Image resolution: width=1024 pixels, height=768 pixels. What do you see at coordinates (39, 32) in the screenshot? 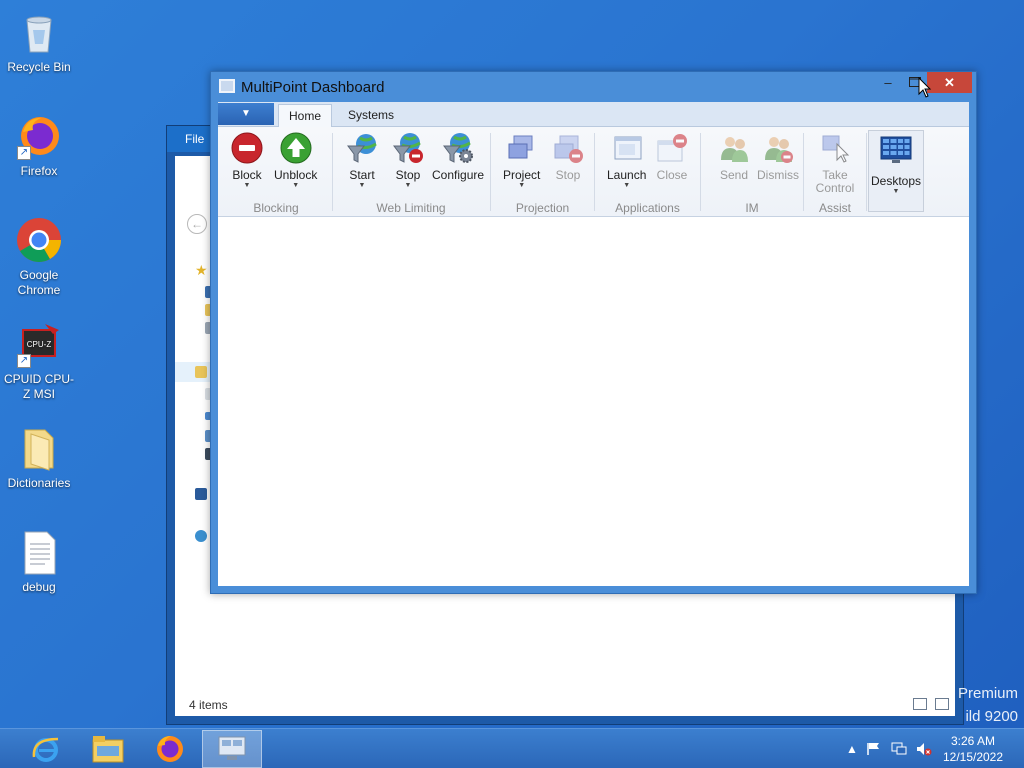
I see `recycle-bin-icon` at bounding box center [39, 32].